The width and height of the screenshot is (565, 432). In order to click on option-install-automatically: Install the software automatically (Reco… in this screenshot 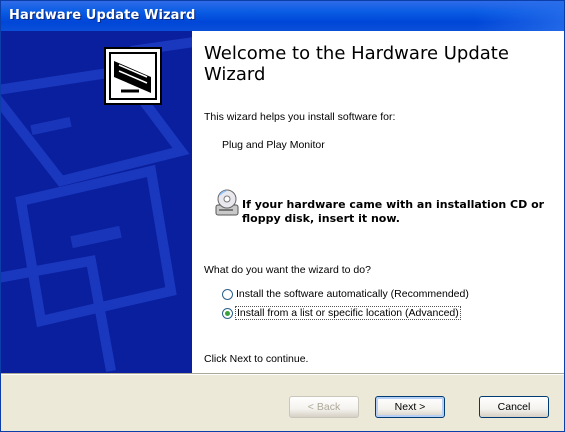, I will do `click(345, 294)`.